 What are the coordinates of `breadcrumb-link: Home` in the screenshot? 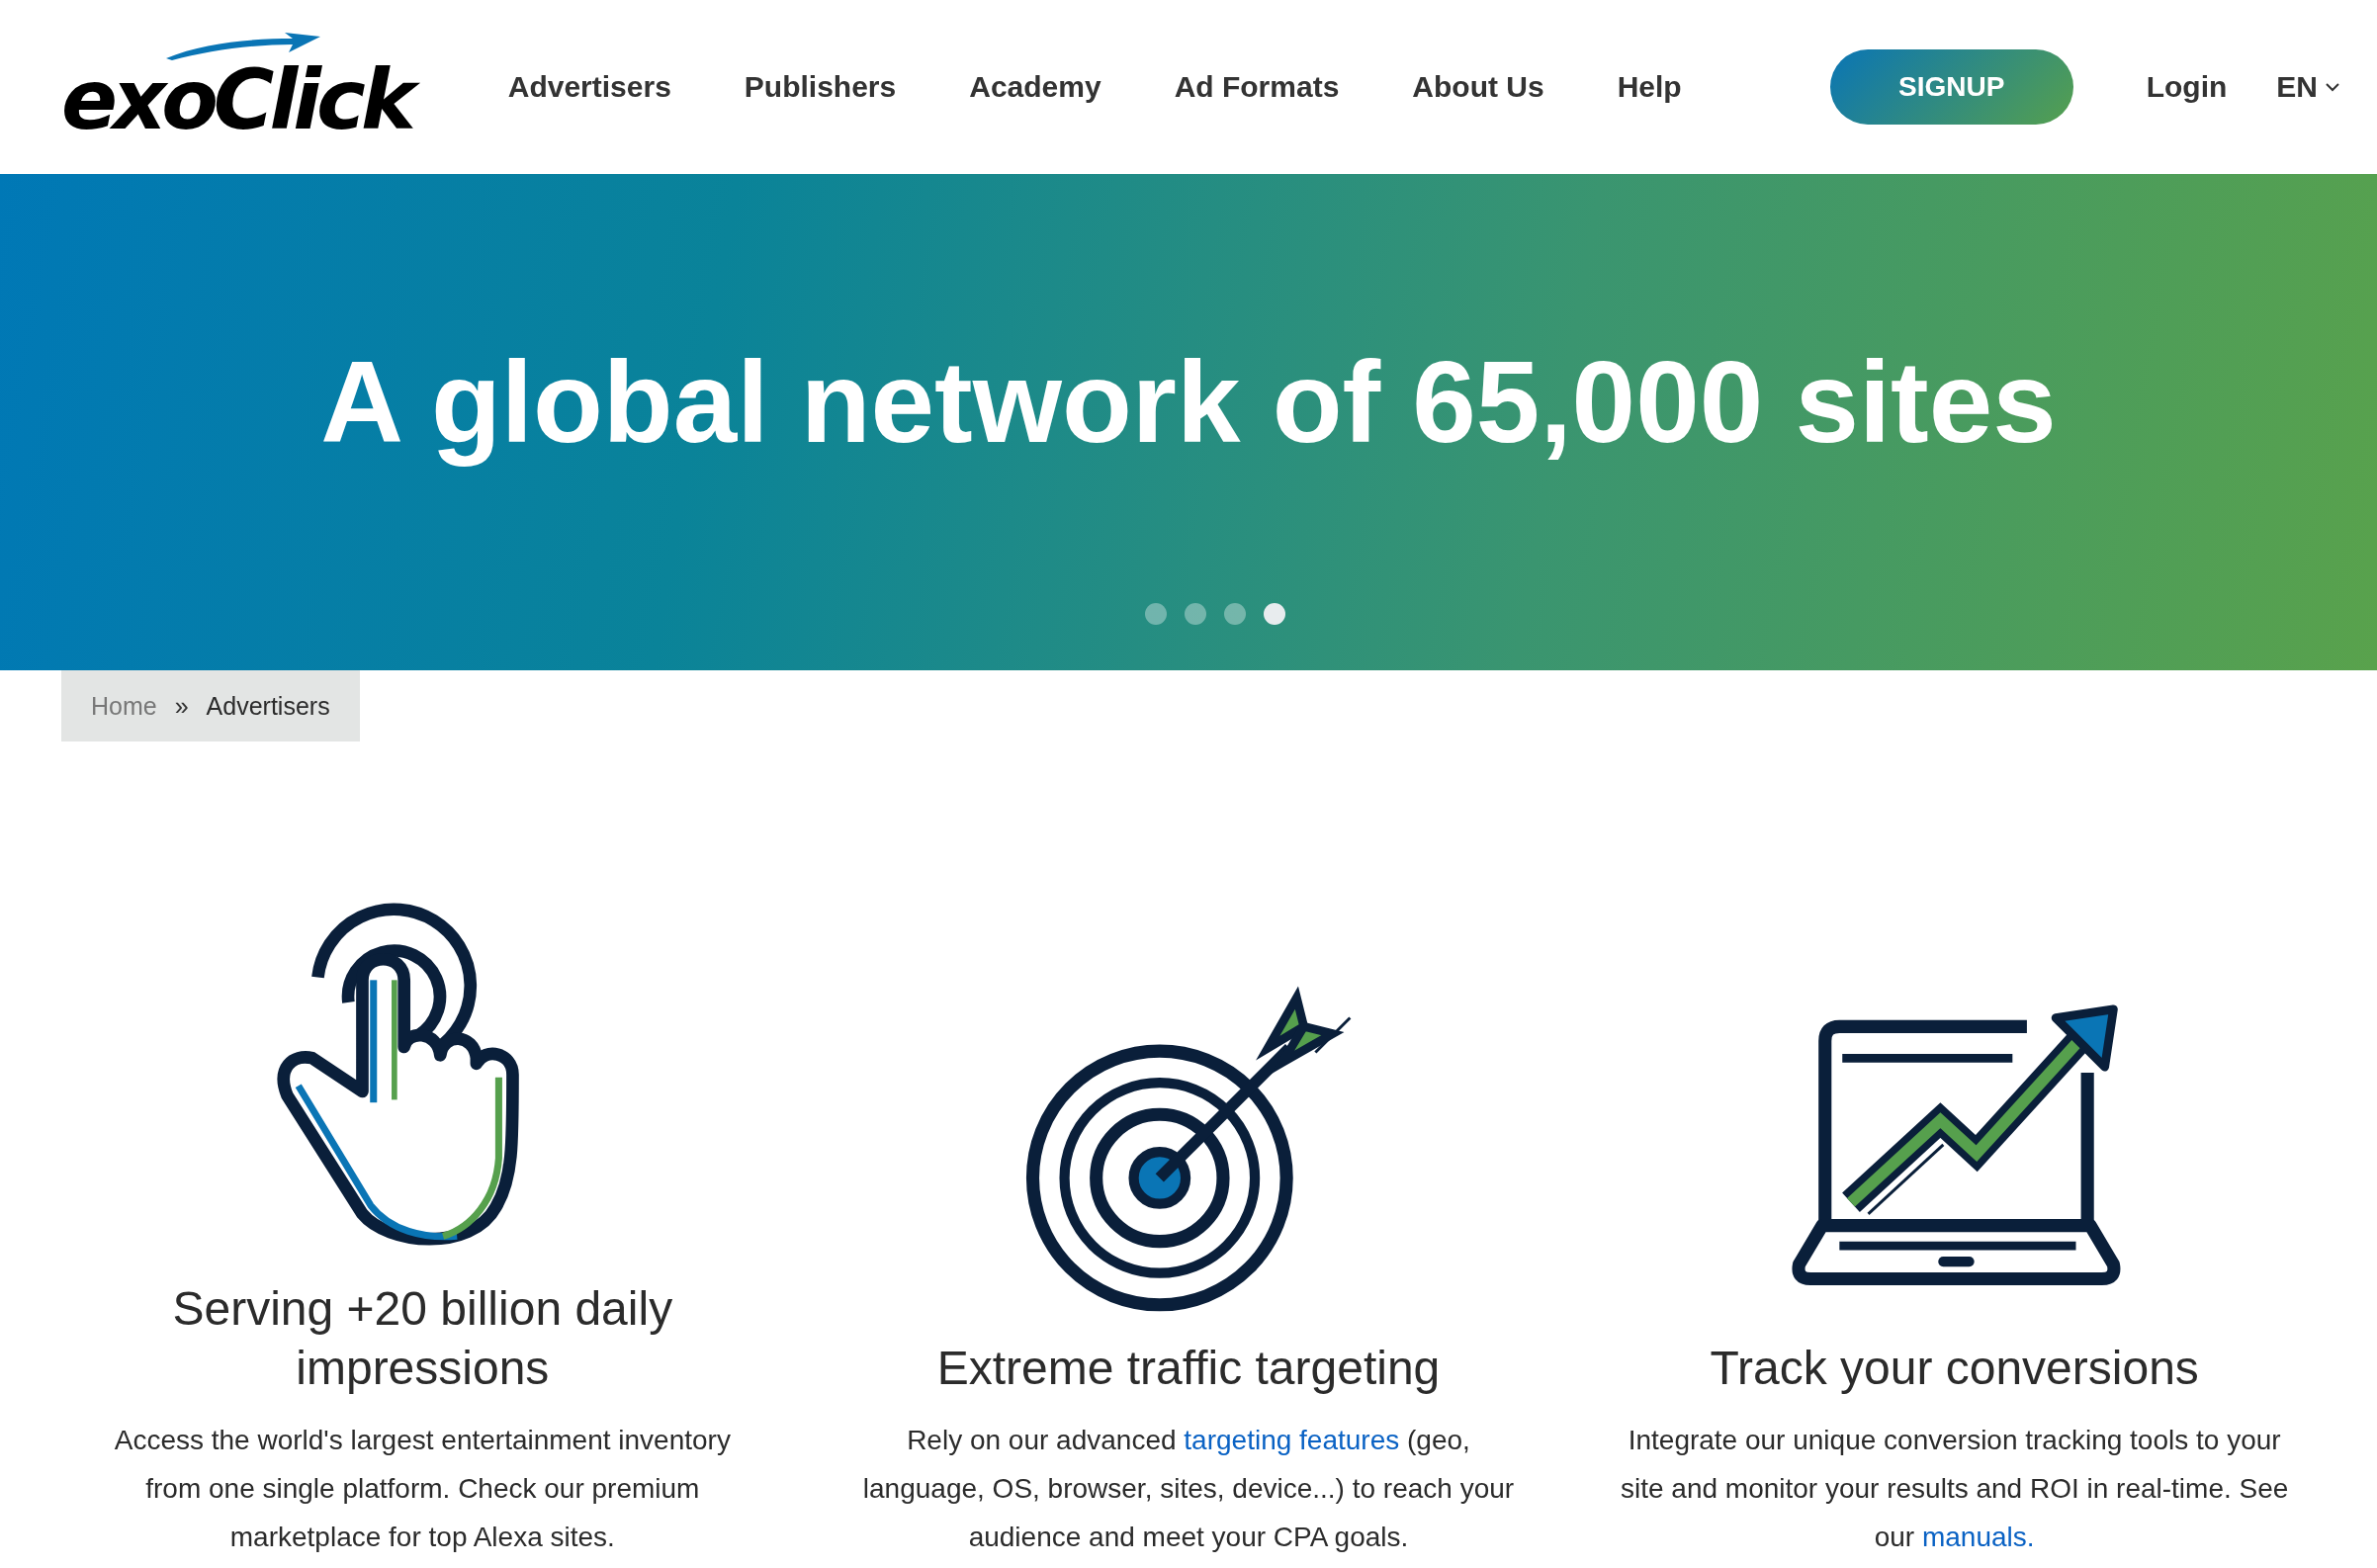 It's located at (124, 706).